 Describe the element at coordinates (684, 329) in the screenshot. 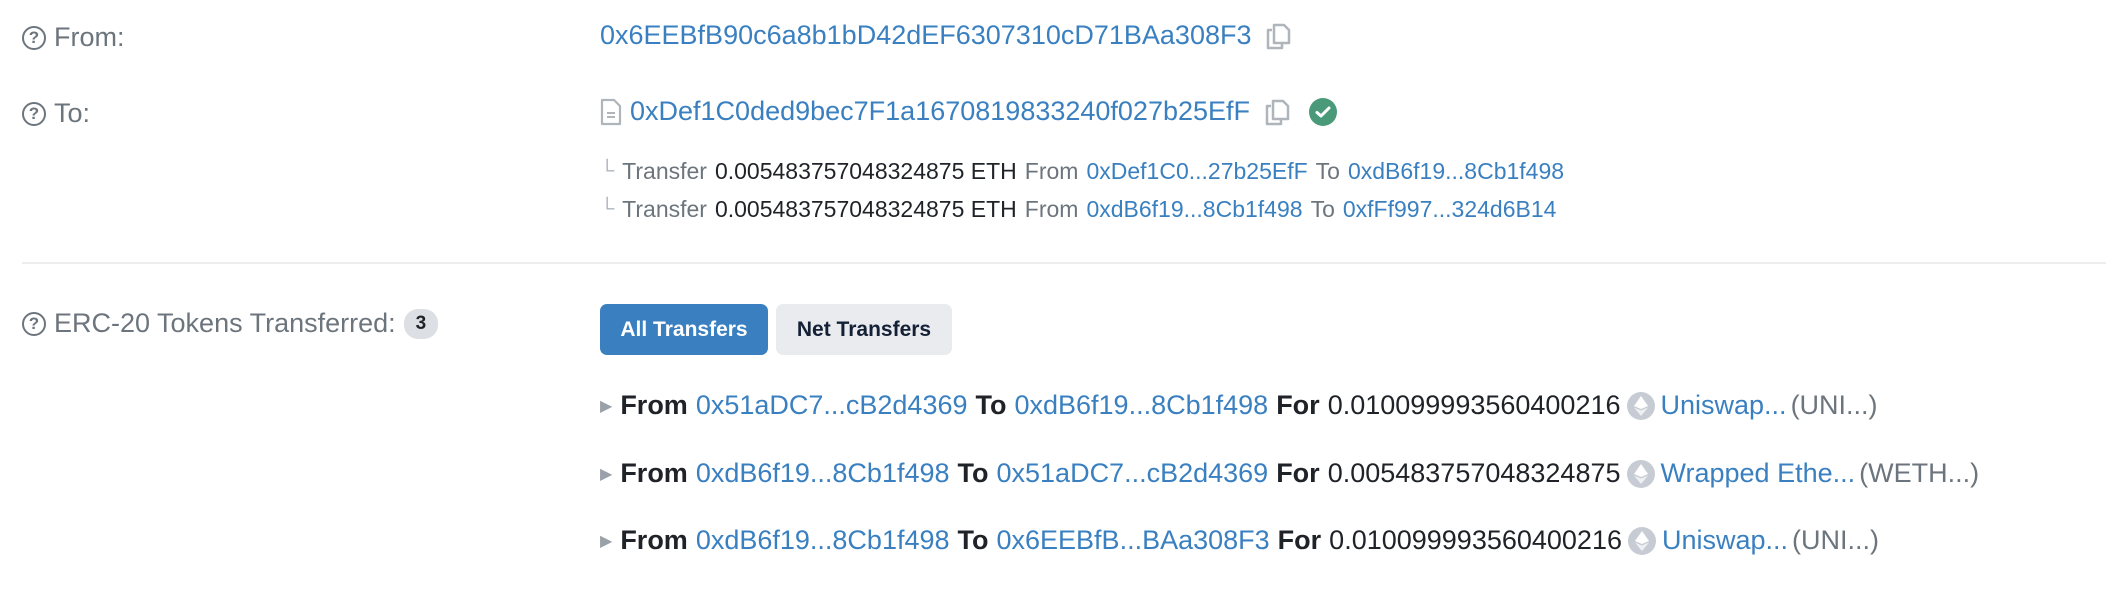

I see `all-transfers-tab: All Transfers` at that location.